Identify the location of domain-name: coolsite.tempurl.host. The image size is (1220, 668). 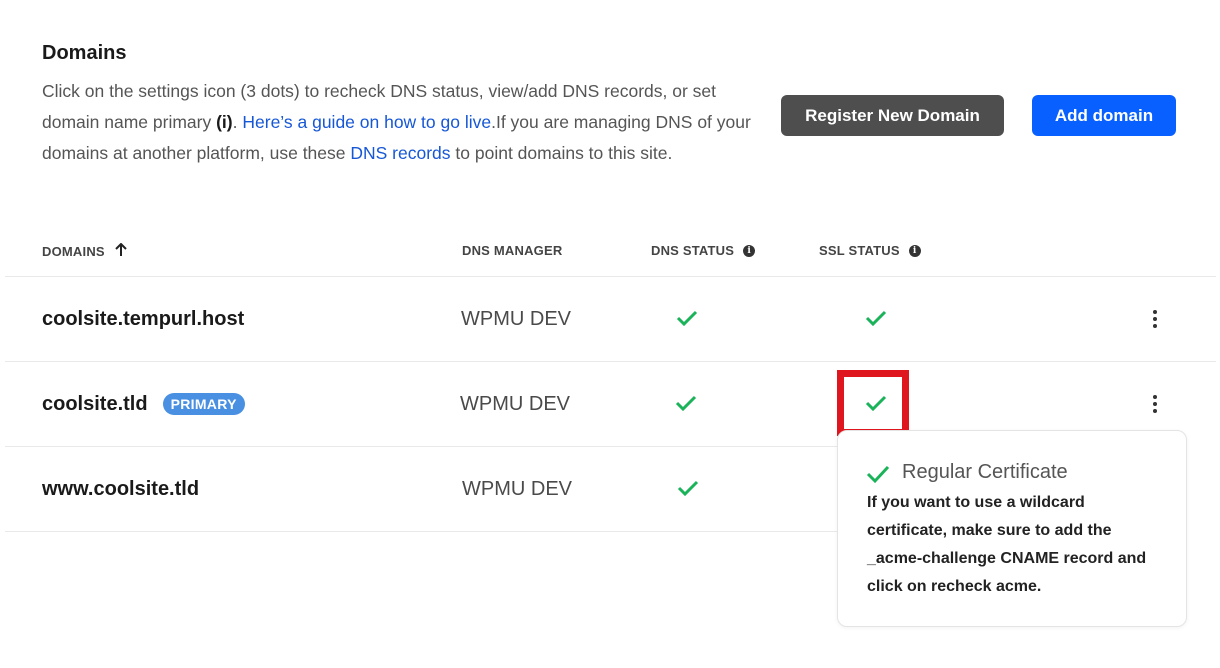
(143, 319).